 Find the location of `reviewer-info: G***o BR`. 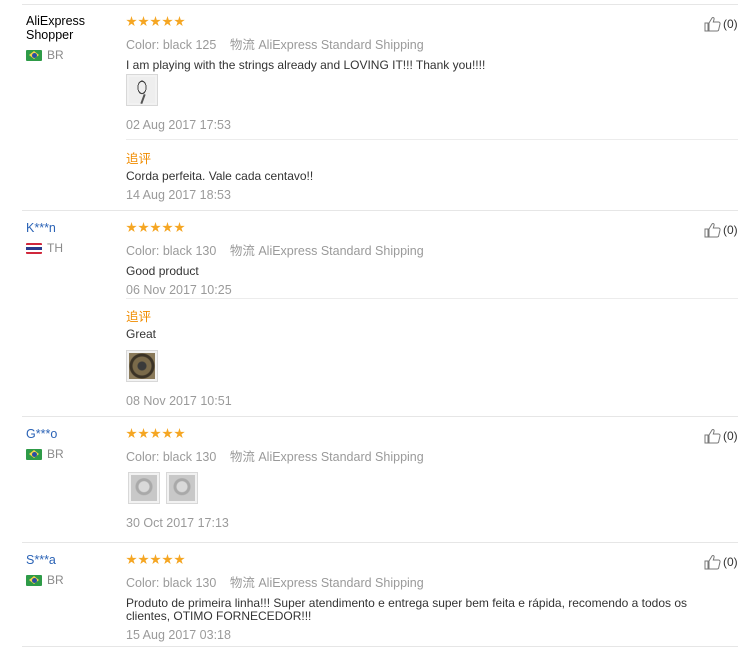

reviewer-info: G***o BR is located at coordinates (72, 444).